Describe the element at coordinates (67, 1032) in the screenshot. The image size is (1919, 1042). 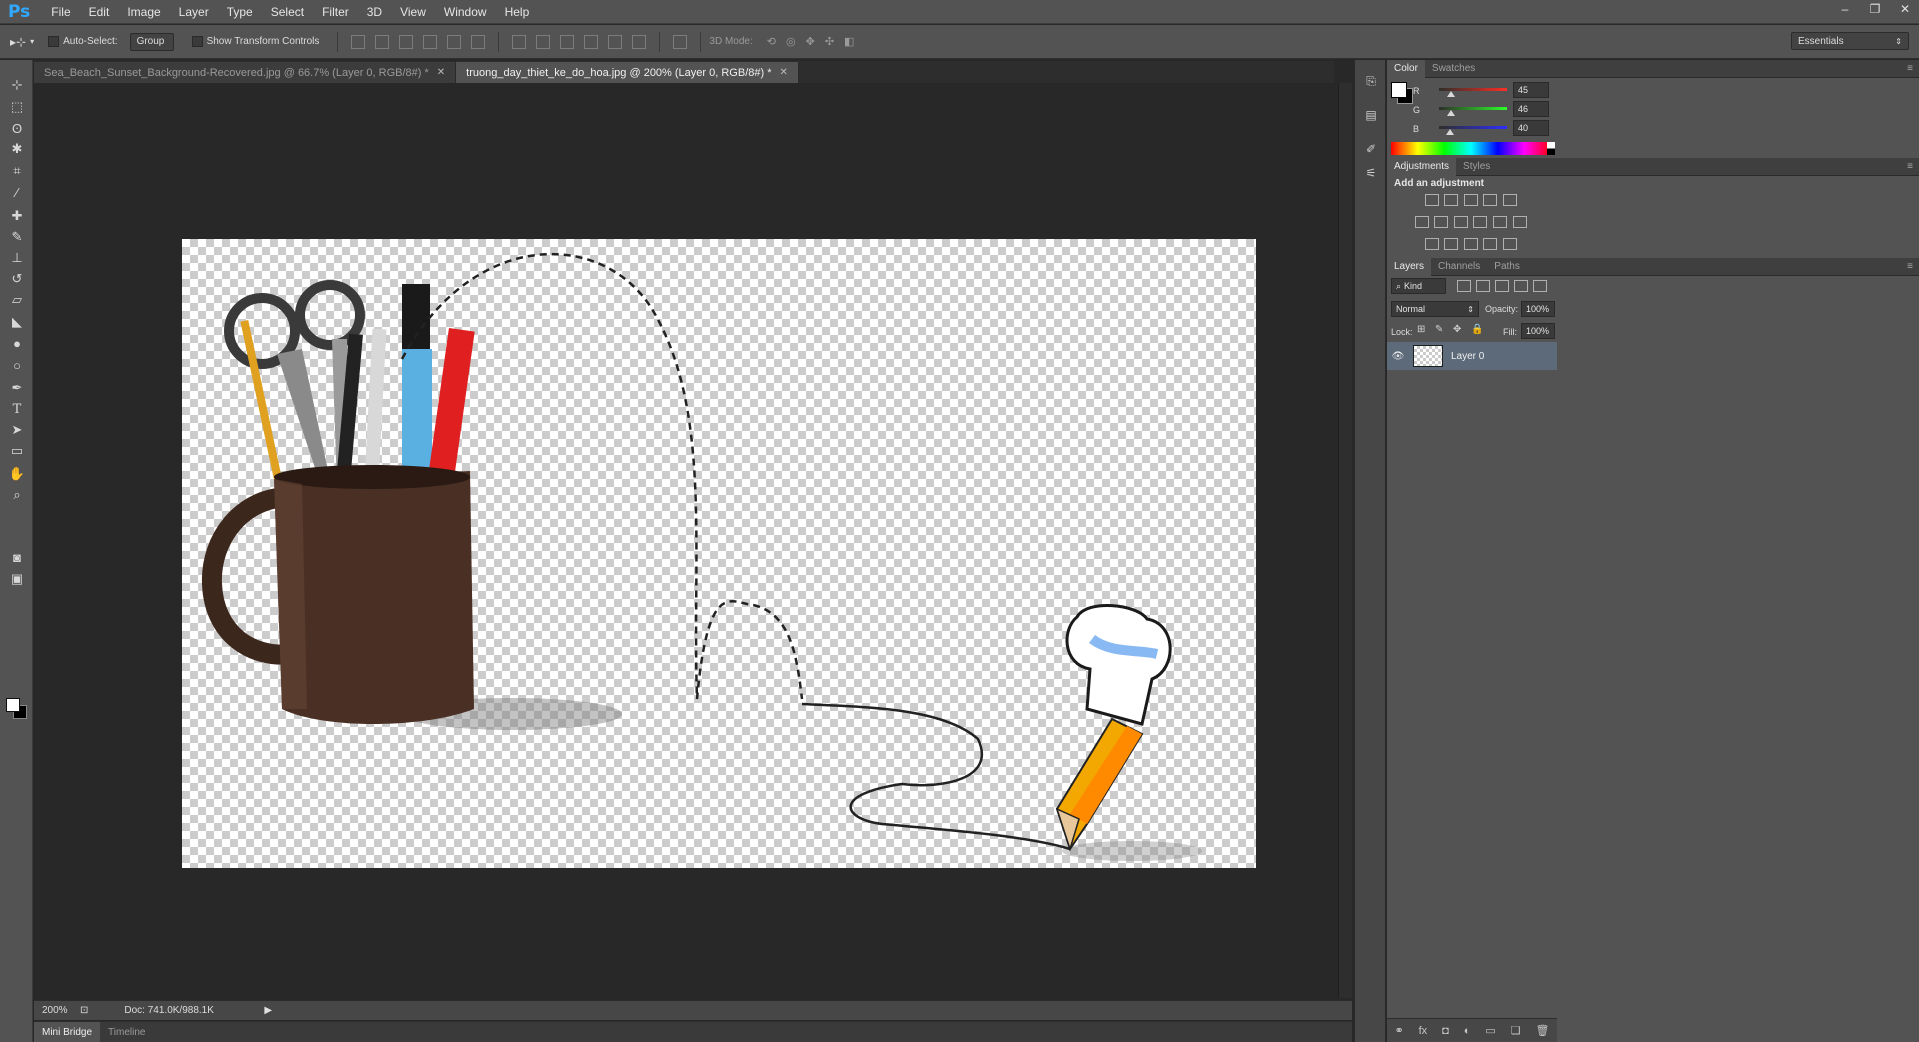
I see `tab-mini-bridge: Mini Bridge` at that location.